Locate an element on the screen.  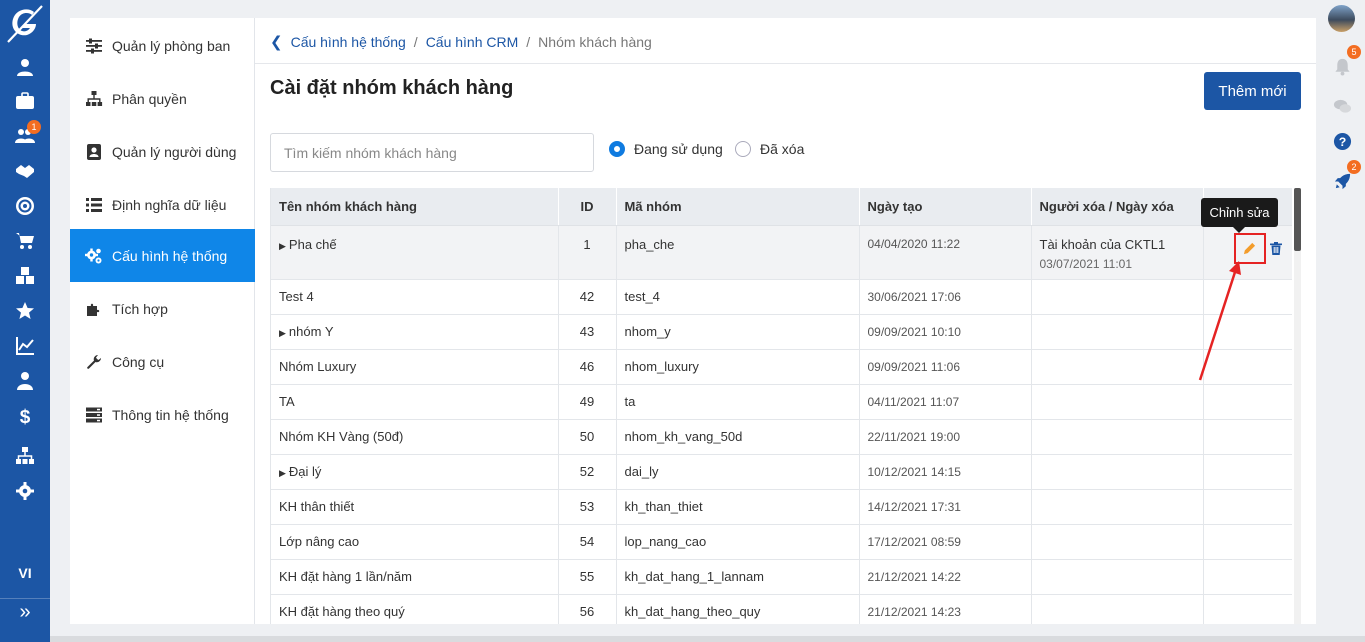
table-row: TA 49 ta 04/11/2021 11:07 is located at coordinates (781, 402).